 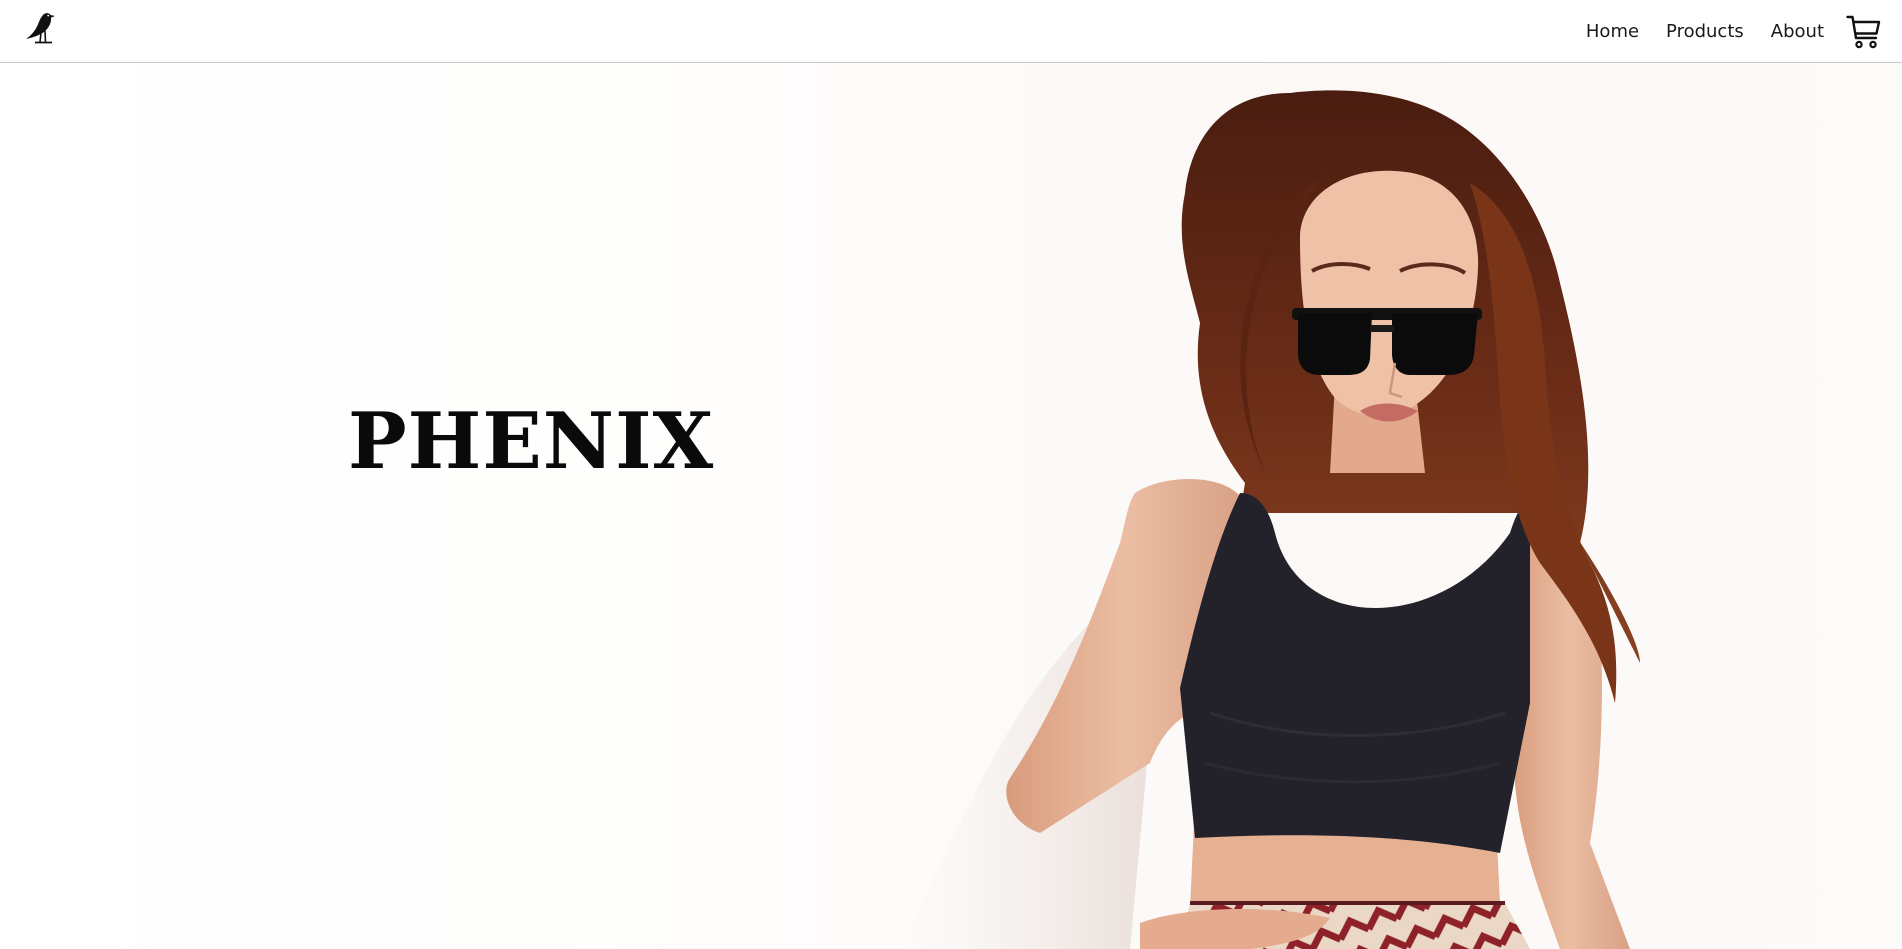 What do you see at coordinates (951, 31) in the screenshot?
I see `top-navbar: Home Products About` at bounding box center [951, 31].